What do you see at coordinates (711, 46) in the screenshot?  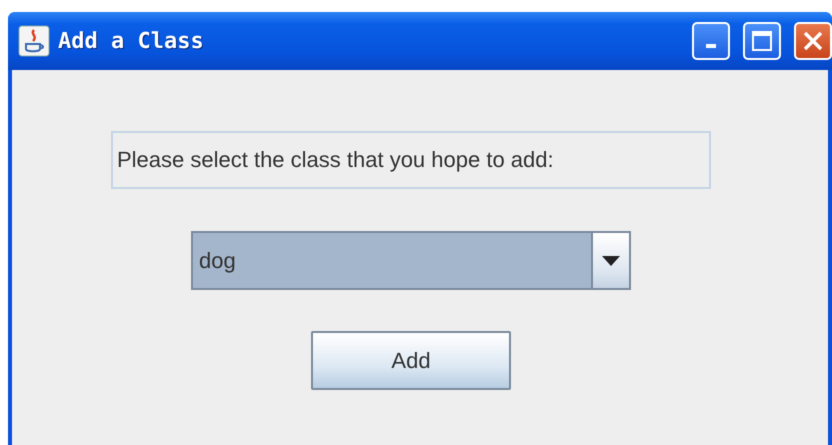 I see `minimize-icon` at bounding box center [711, 46].